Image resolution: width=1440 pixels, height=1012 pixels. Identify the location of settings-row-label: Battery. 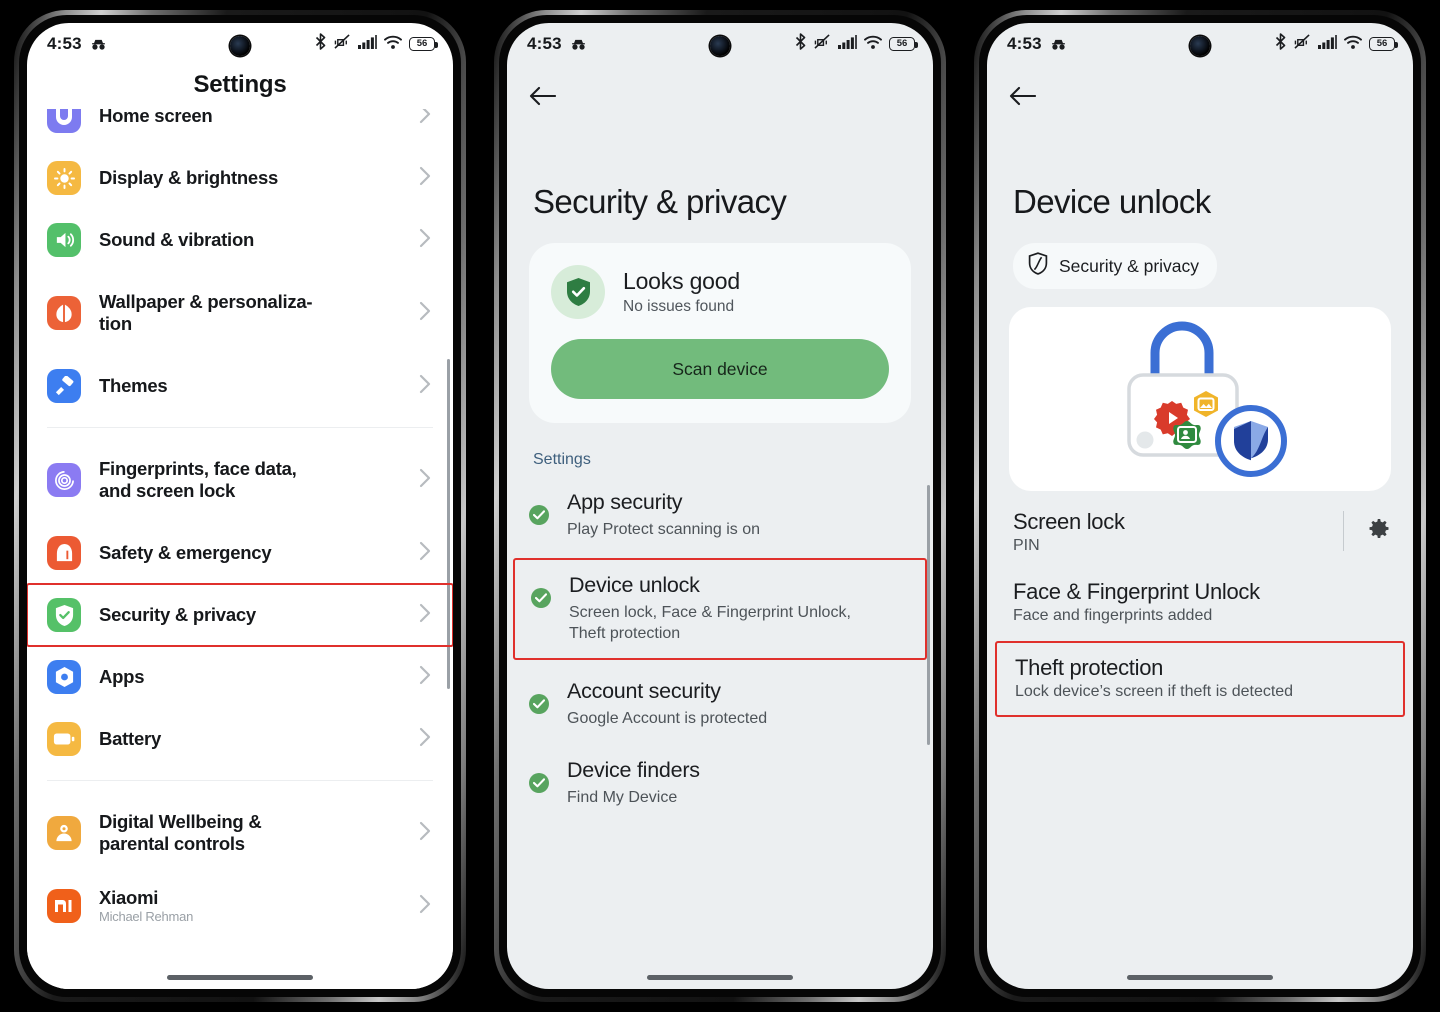
(130, 738).